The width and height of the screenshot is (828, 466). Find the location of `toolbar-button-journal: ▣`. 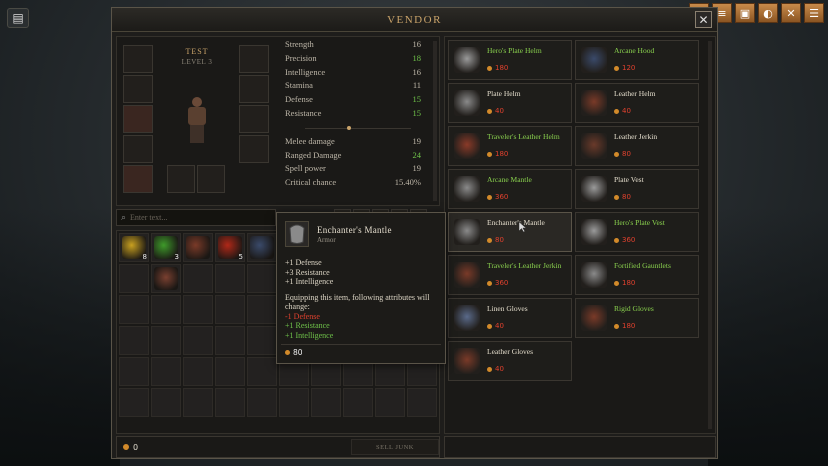

toolbar-button-journal: ▣ is located at coordinates (745, 13).